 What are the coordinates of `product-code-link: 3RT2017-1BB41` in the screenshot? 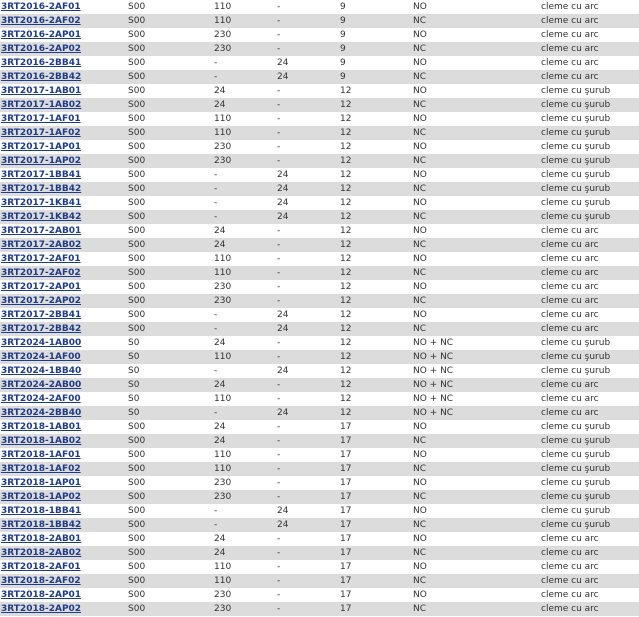 It's located at (41, 175).